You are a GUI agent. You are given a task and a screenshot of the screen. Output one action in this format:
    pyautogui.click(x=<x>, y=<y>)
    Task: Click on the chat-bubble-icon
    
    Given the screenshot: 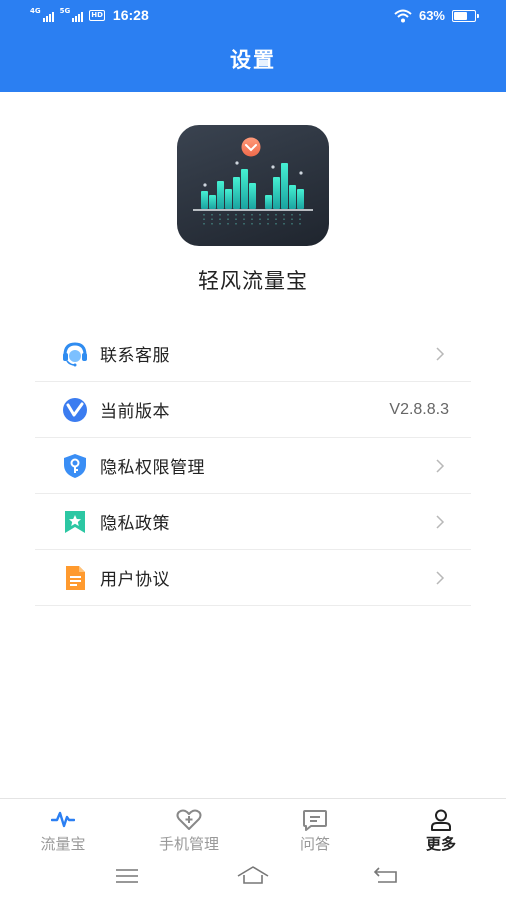 What is the action you would take?
    pyautogui.click(x=315, y=820)
    